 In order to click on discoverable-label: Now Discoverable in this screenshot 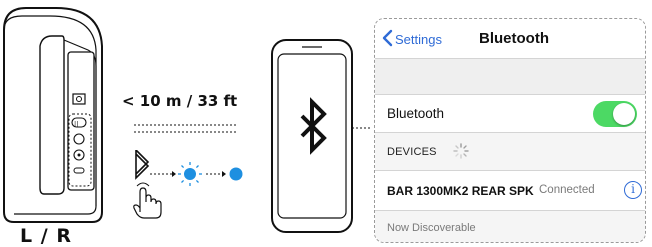, I will do `click(431, 228)`.